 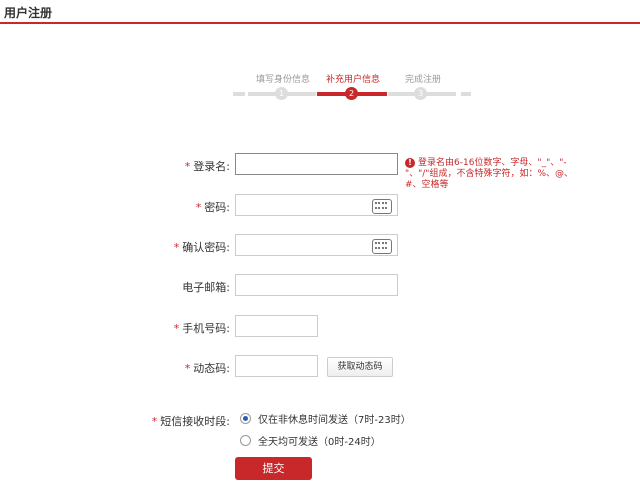 What do you see at coordinates (239, 94) in the screenshot?
I see `step-track-start` at bounding box center [239, 94].